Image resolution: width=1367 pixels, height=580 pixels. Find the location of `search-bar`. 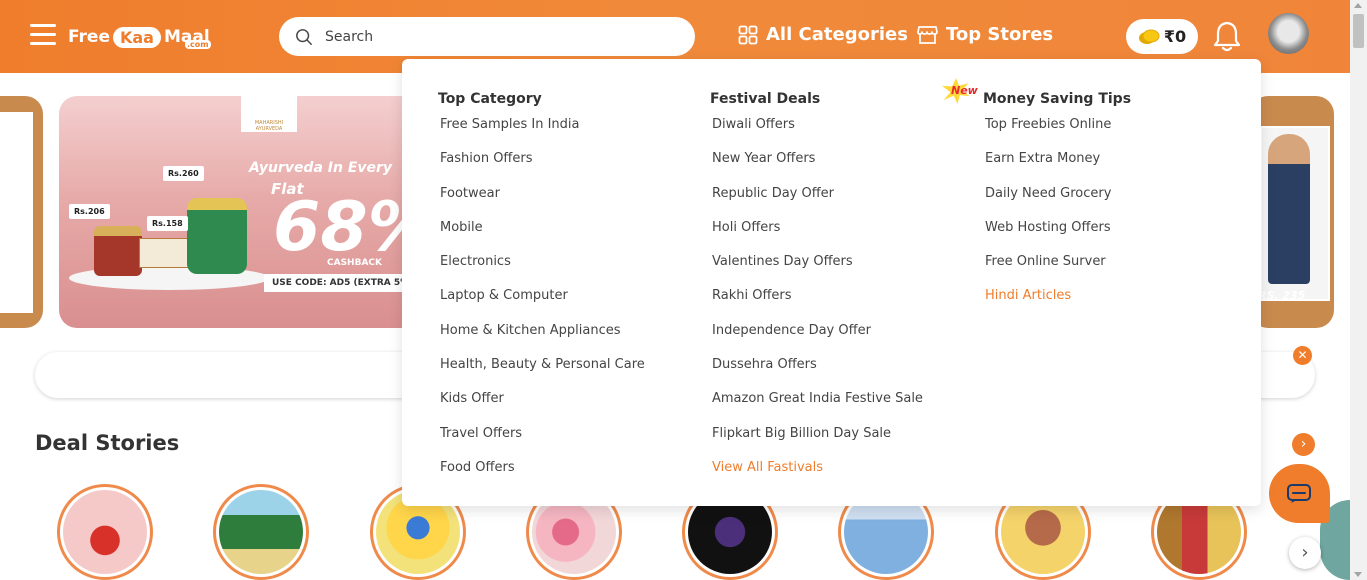

search-bar is located at coordinates (487, 36).